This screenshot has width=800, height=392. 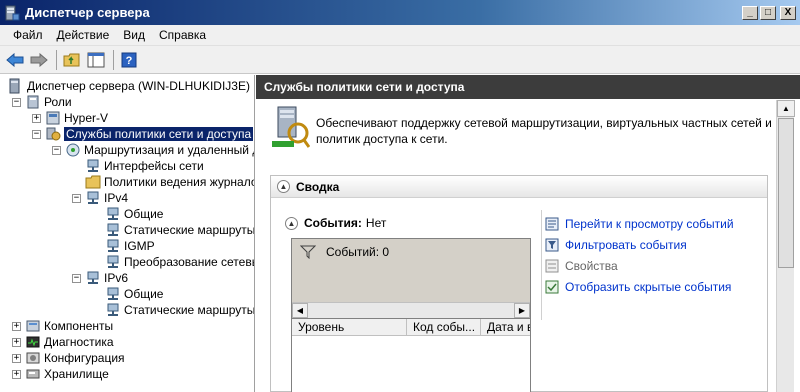 I want to click on filter-icon, so click(x=308, y=252).